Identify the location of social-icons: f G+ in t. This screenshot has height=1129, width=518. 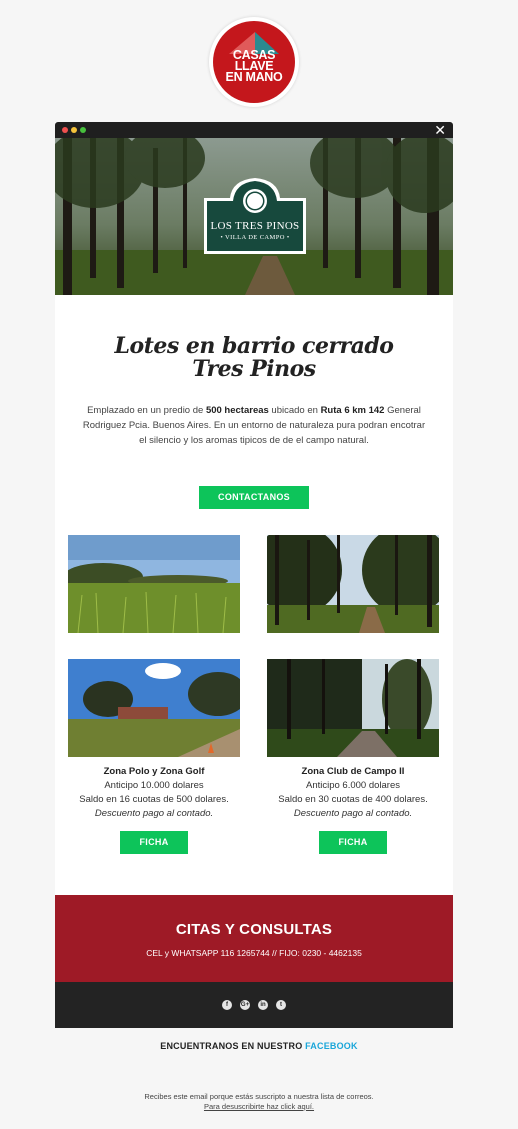
(254, 1005).